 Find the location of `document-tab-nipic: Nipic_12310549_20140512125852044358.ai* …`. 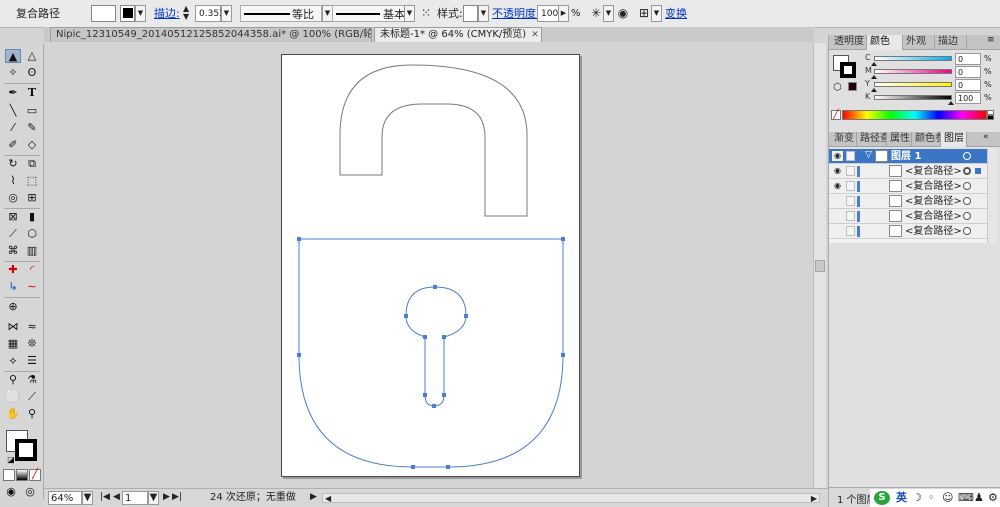

document-tab-nipic: Nipic_12310549_20140512125852044358.ai* … is located at coordinates (211, 34).